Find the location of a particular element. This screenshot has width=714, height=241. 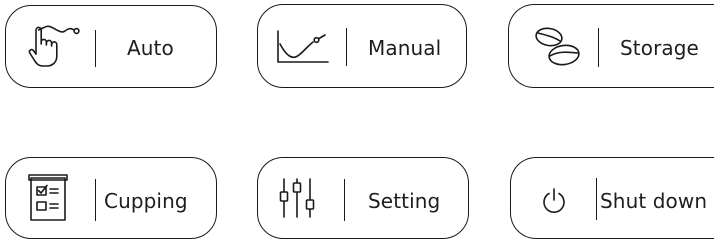

power-icon is located at coordinates (554, 201).